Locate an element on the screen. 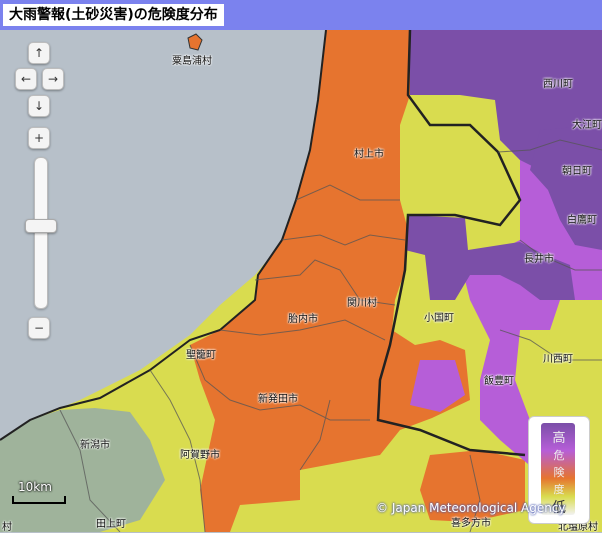  place-label: 新潟市 is located at coordinates (95, 445).